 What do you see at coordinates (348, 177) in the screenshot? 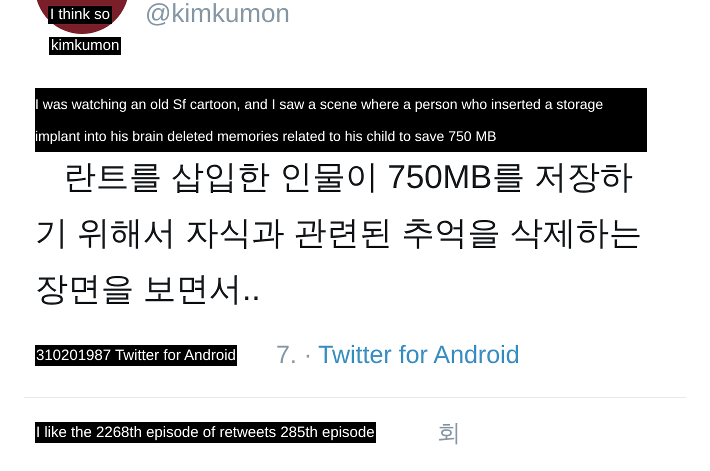
I see `tweet-text-line: 란트를 삽입한 인물이 750MB를 저장하` at bounding box center [348, 177].